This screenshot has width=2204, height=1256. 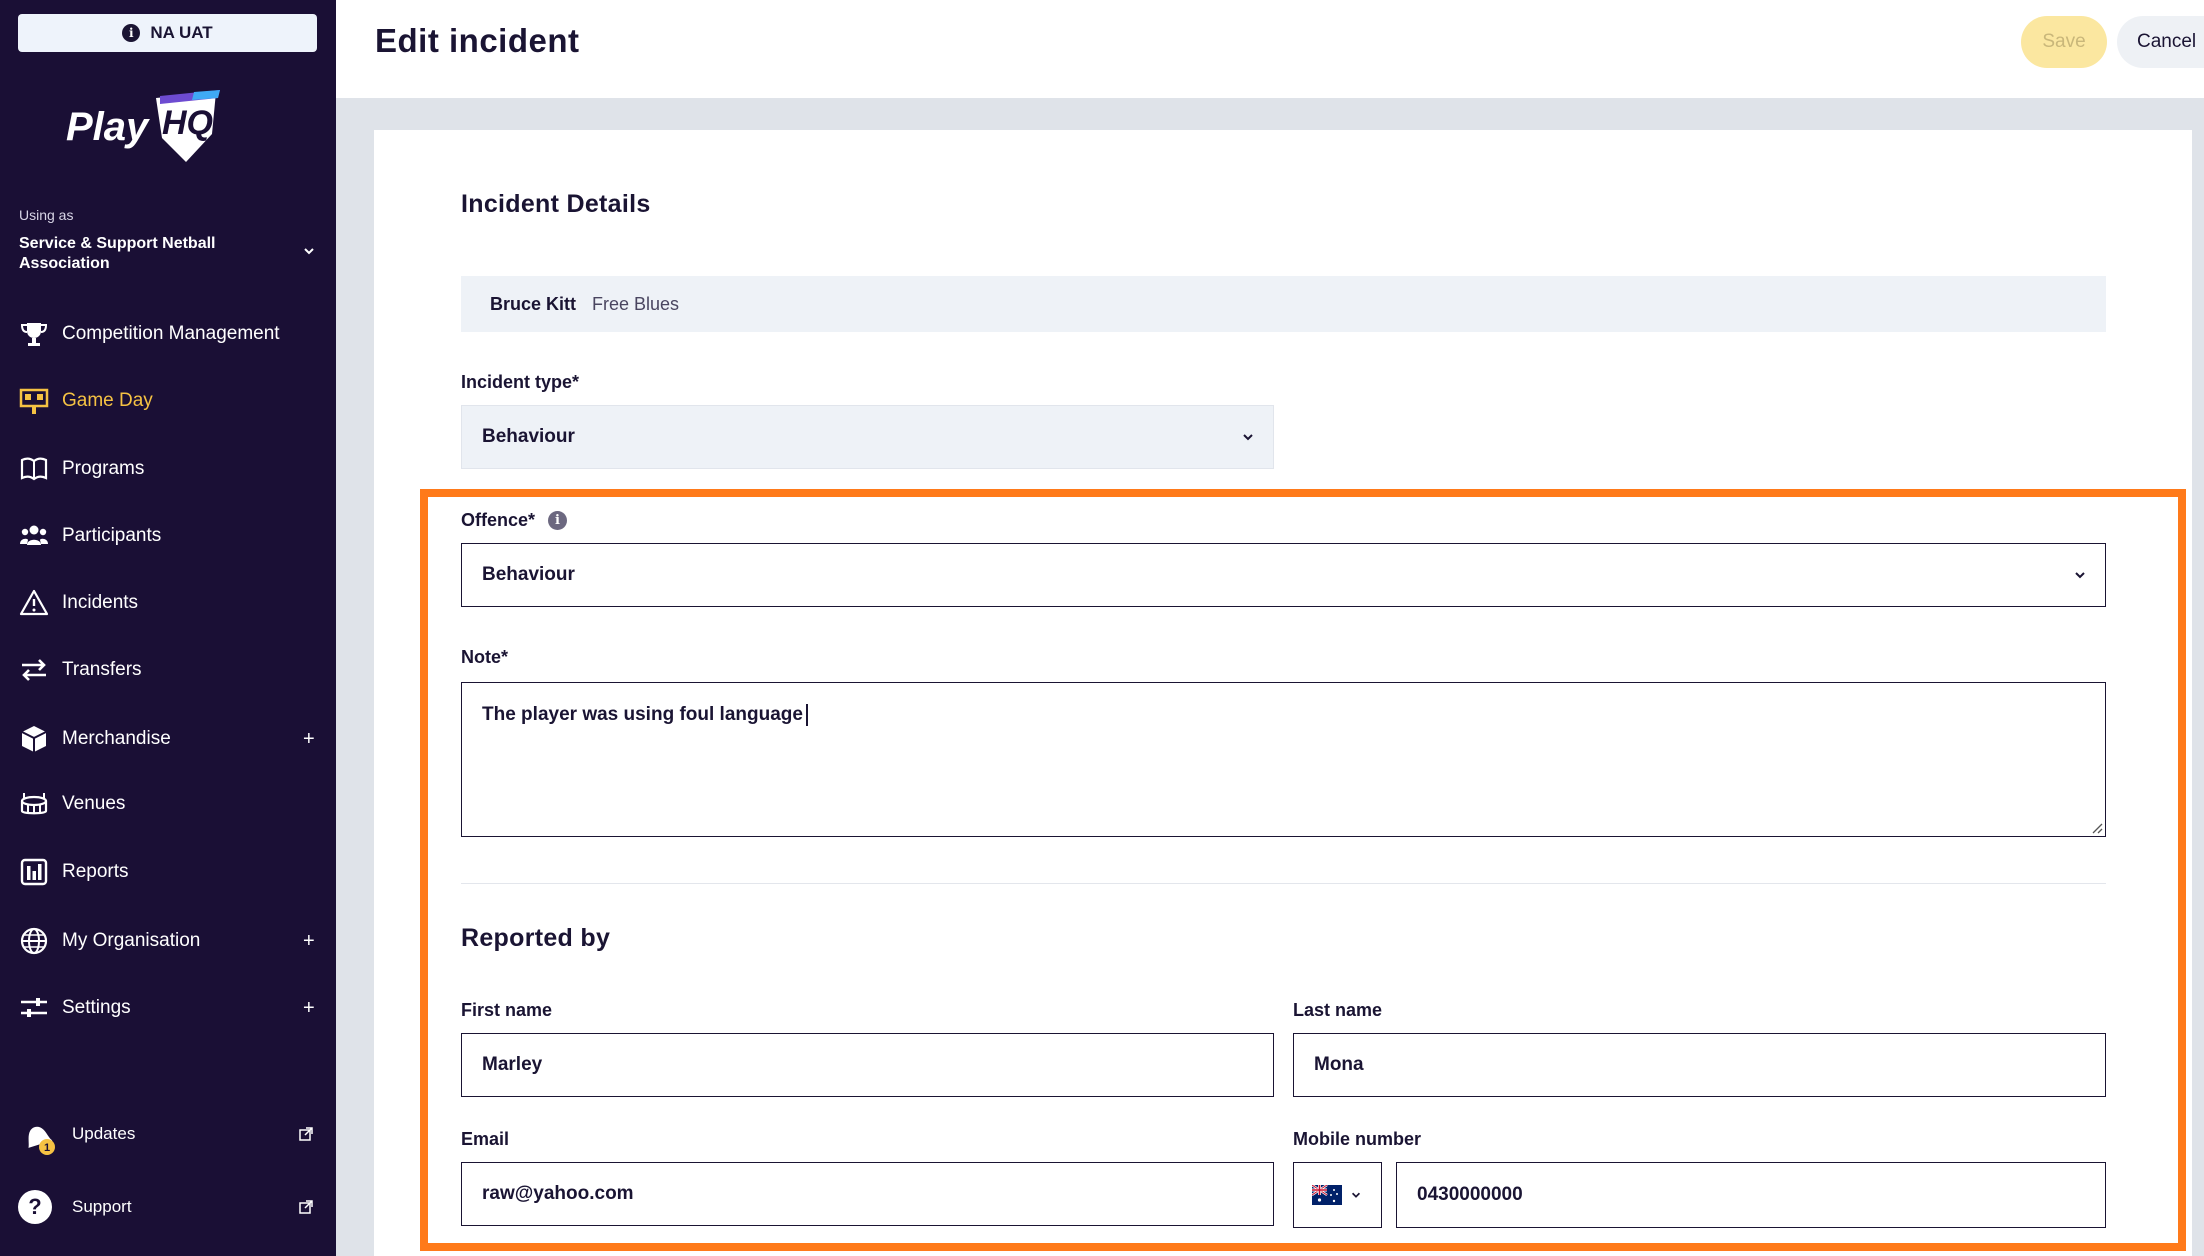 I want to click on transfer-icon, so click(x=34, y=670).